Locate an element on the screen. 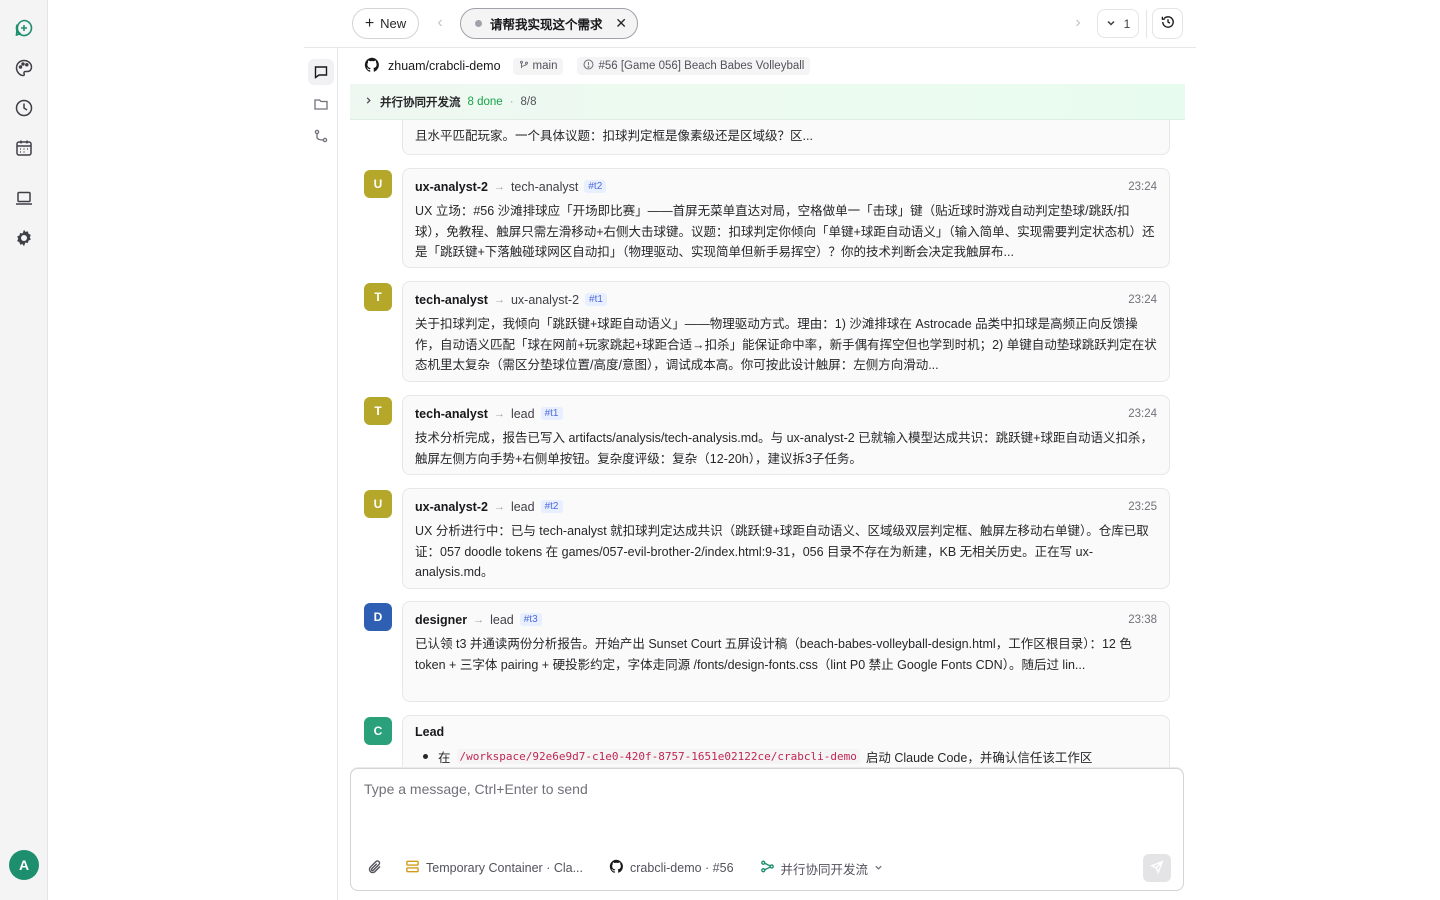 The width and height of the screenshot is (1440, 900). message-input is located at coordinates (764, 789).